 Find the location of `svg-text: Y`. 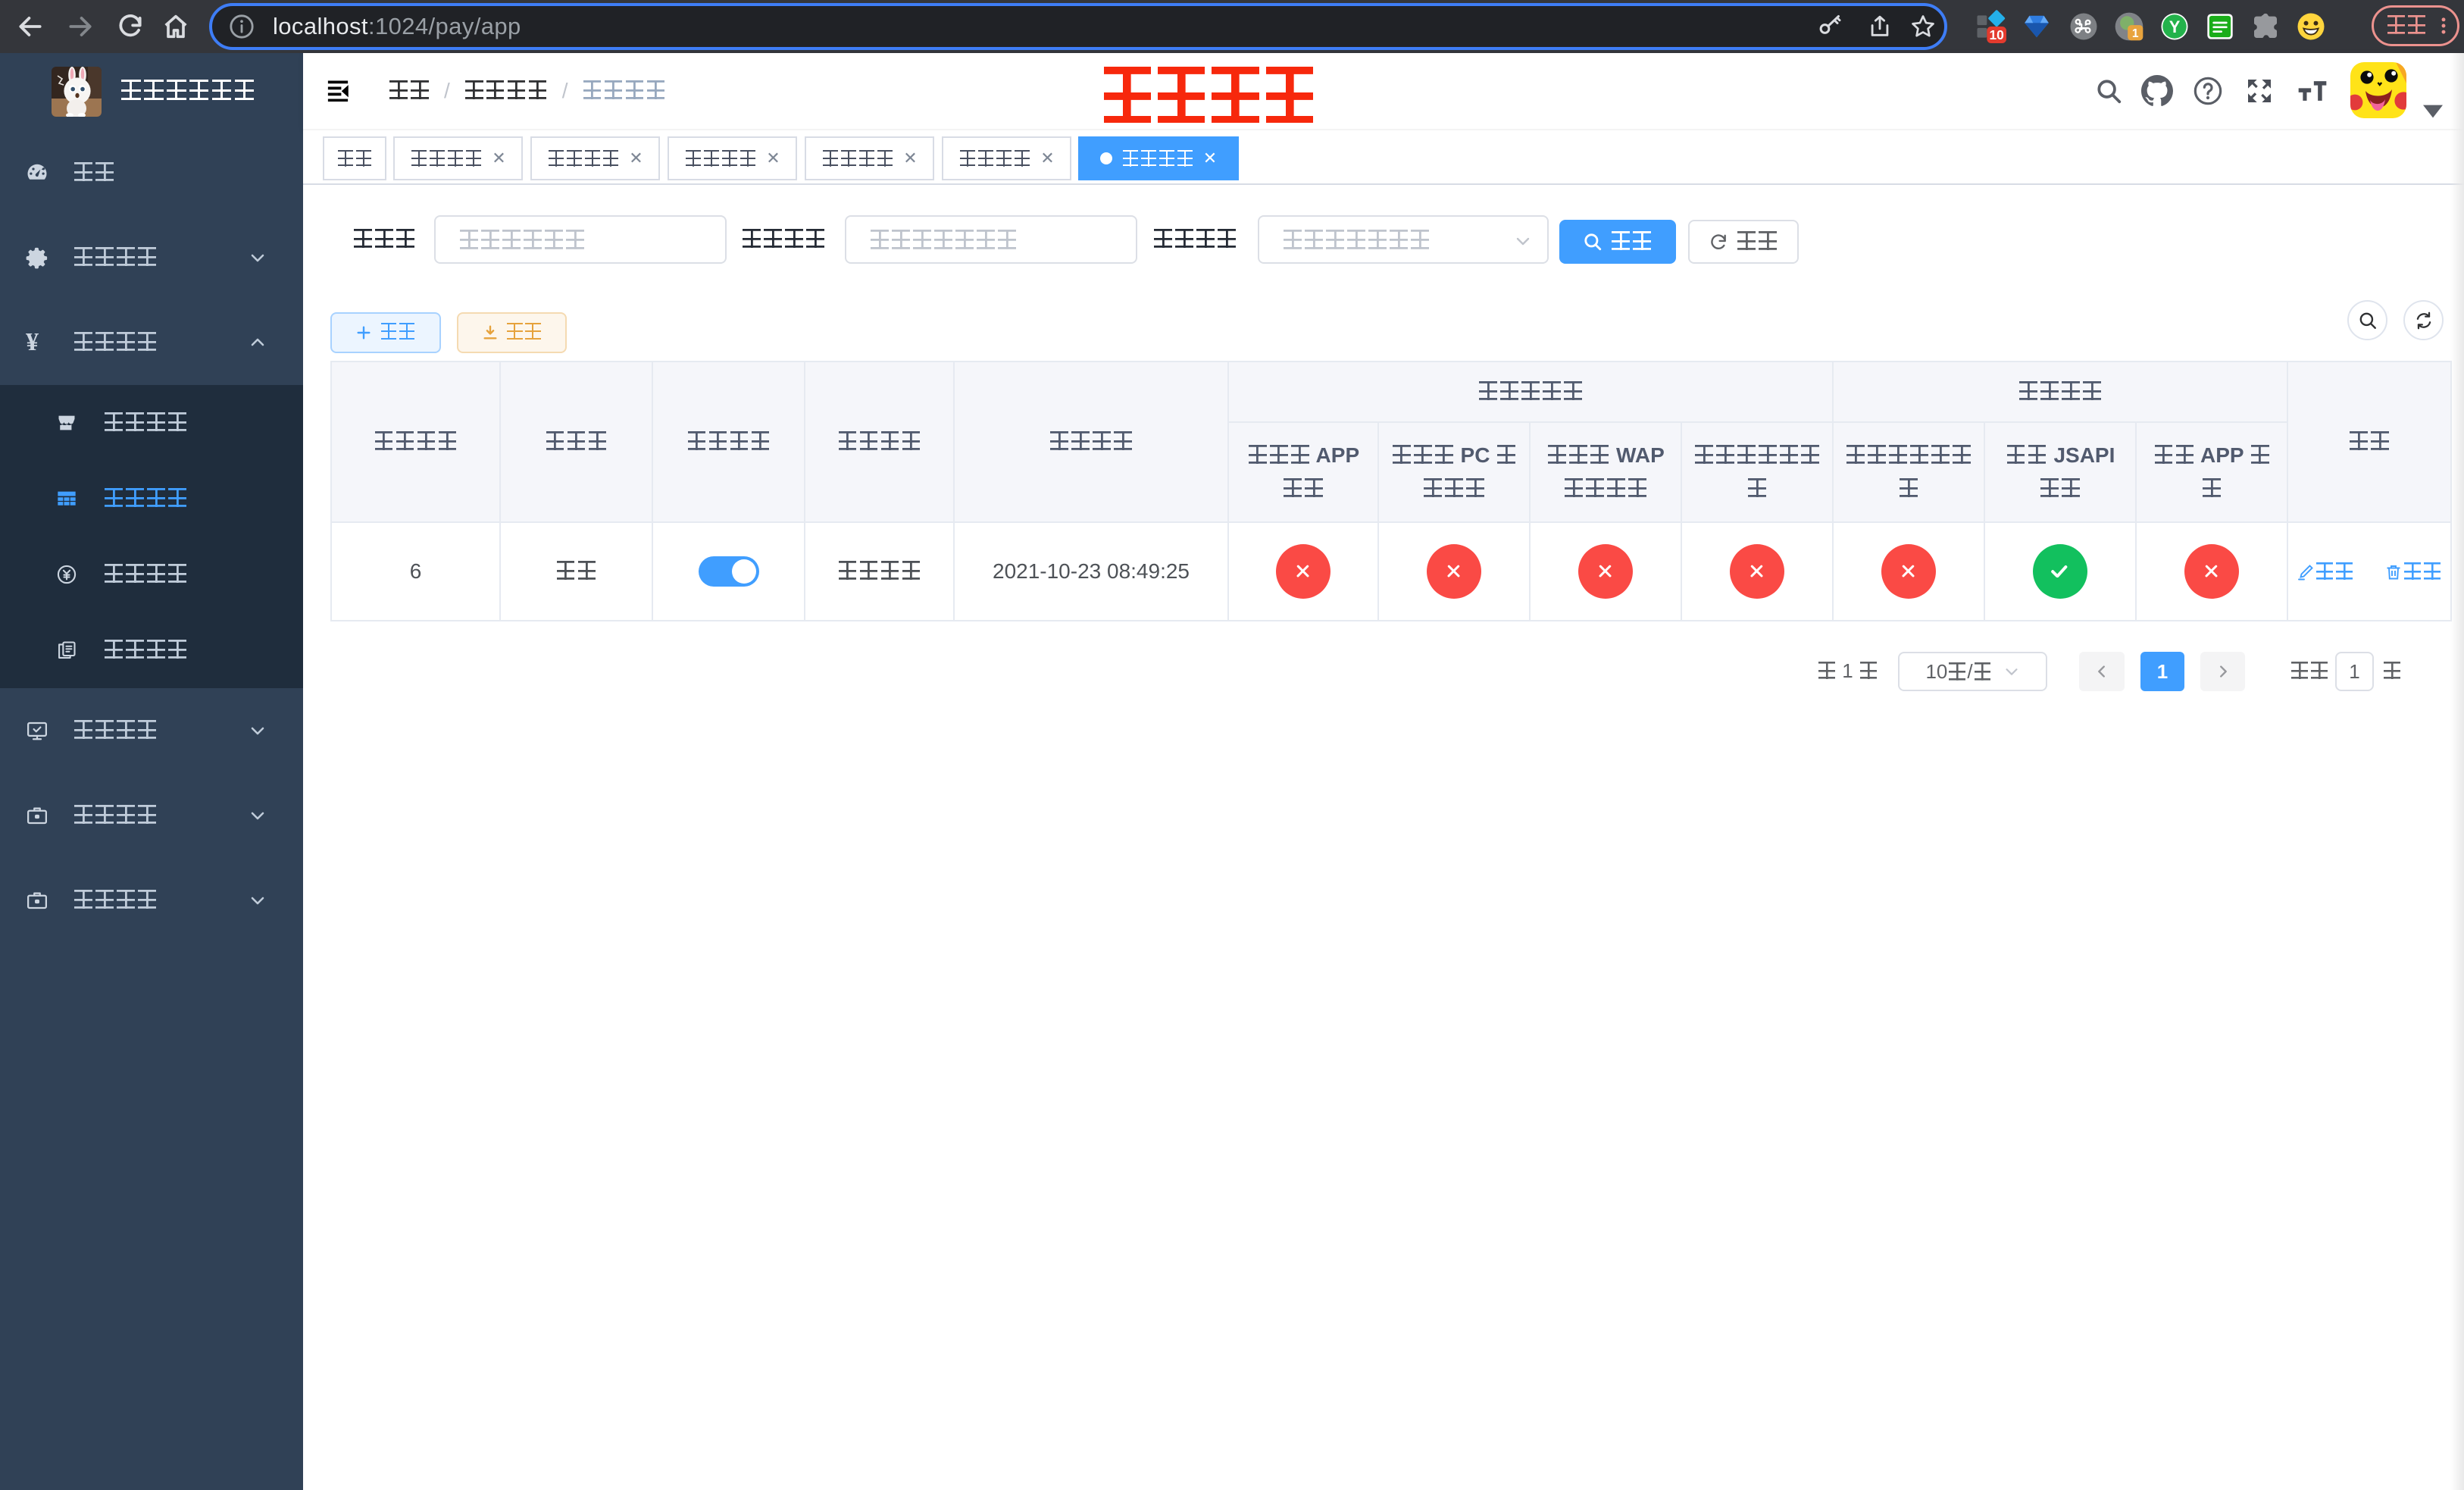

svg-text: Y is located at coordinates (2175, 27).